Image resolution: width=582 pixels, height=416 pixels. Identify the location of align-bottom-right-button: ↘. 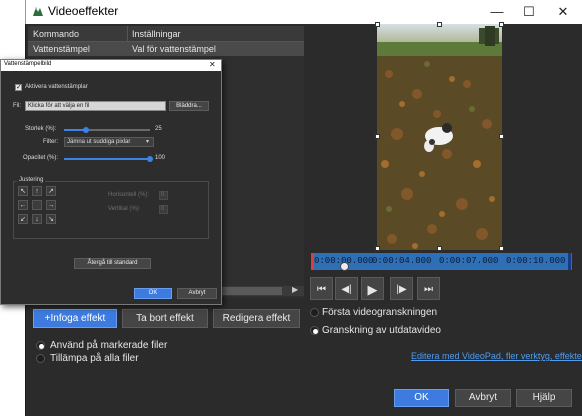
(51, 219).